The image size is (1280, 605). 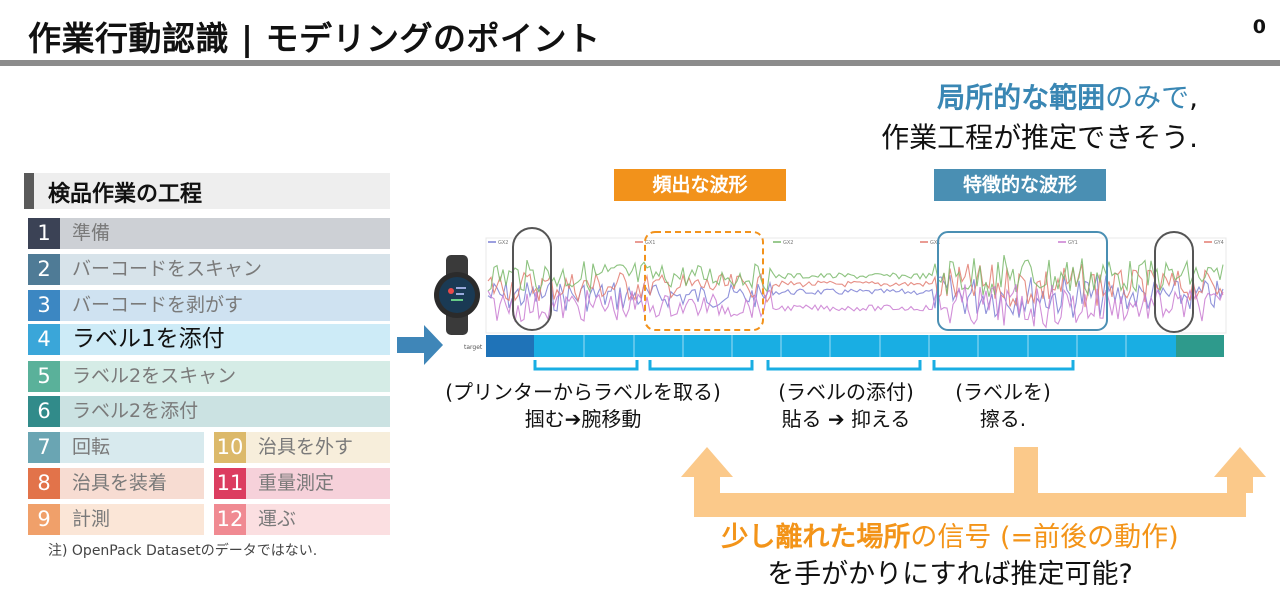 What do you see at coordinates (846, 419) in the screenshot?
I see `caption-attach-line2: 貼る ➔ 抑える` at bounding box center [846, 419].